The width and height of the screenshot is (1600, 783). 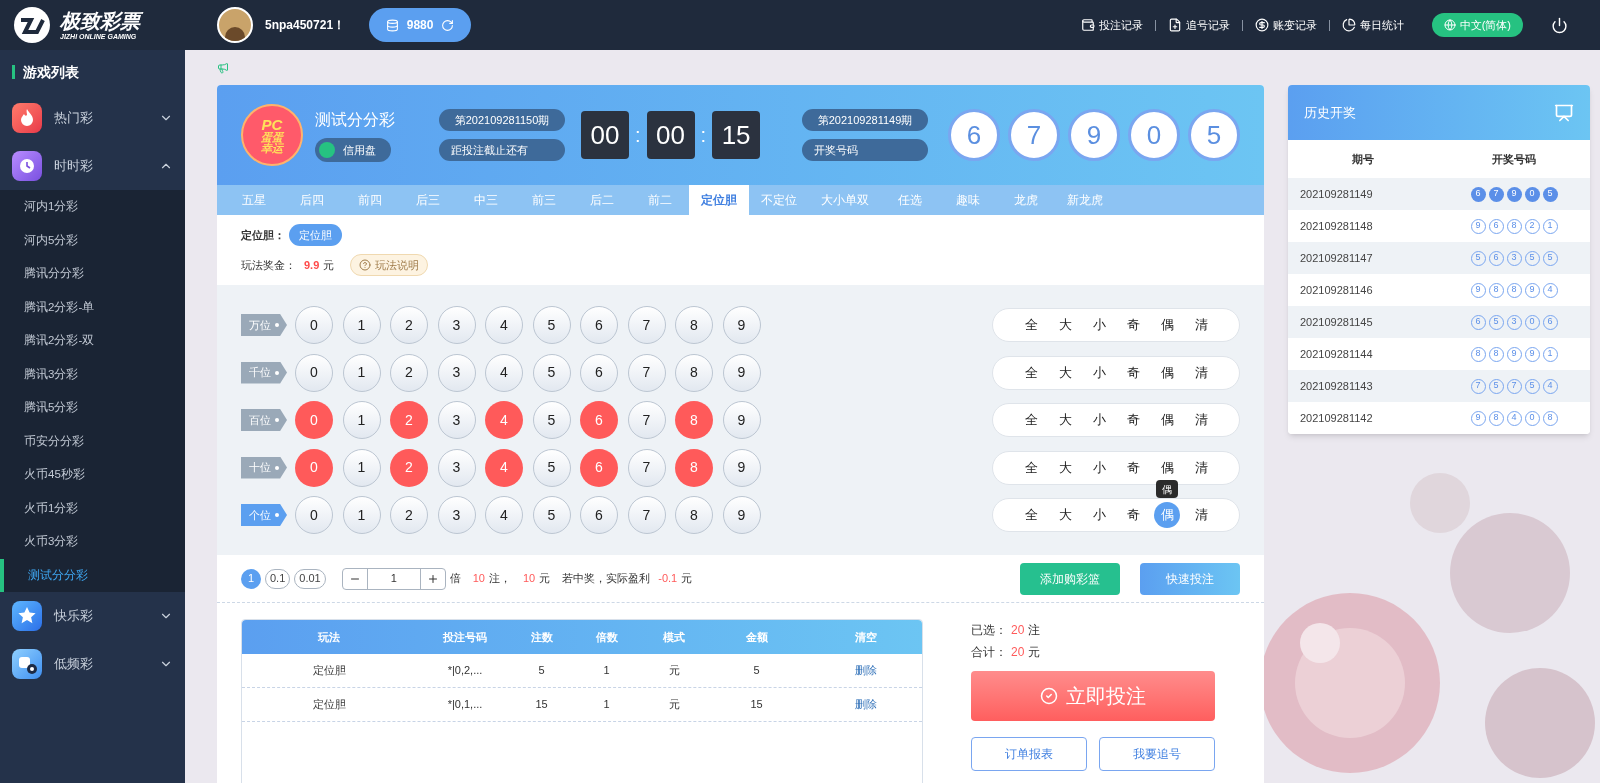 What do you see at coordinates (1336, 322) in the screenshot?
I see `issue-cell-text: 202109281145` at bounding box center [1336, 322].